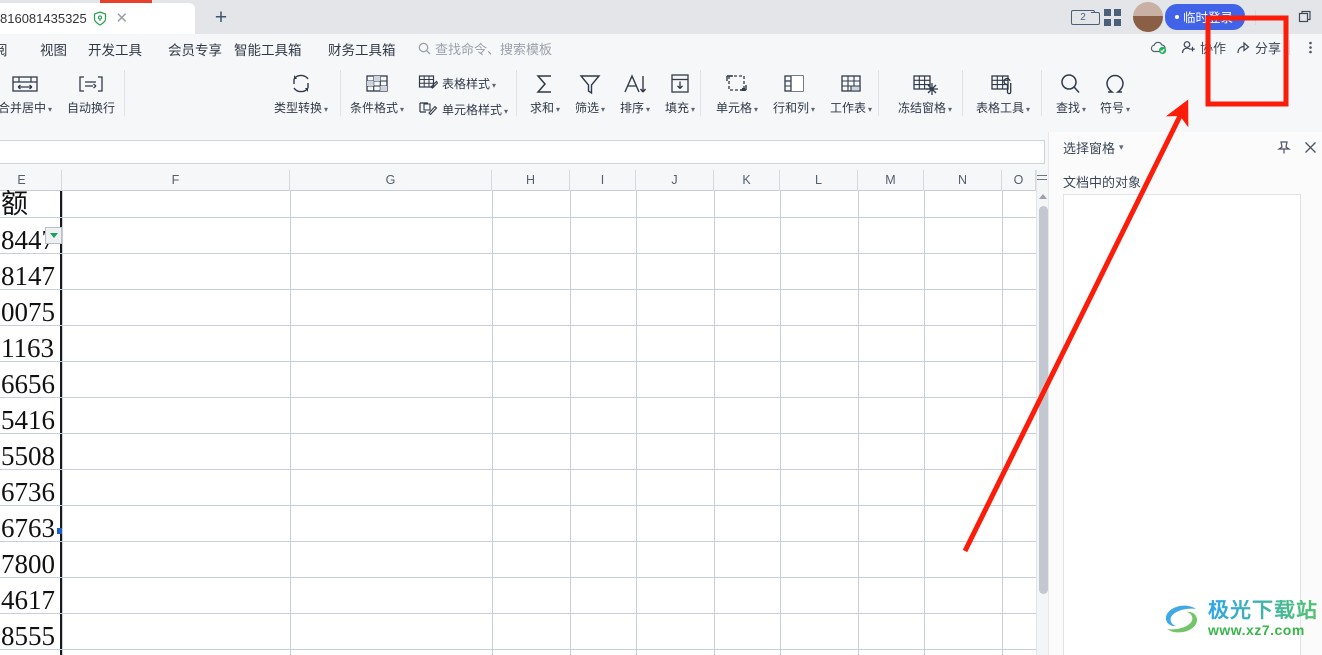 Image resolution: width=1322 pixels, height=655 pixels. I want to click on collaborate-button: 协作, so click(1203, 47).